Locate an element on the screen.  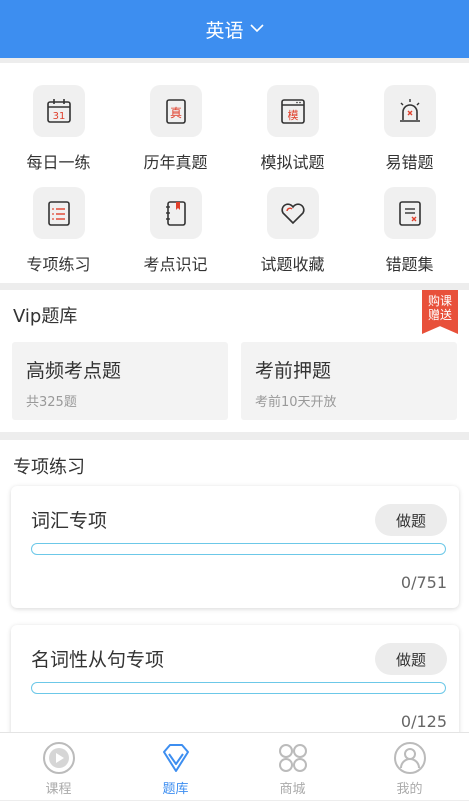
svg-text: 真 is located at coordinates (175, 113).